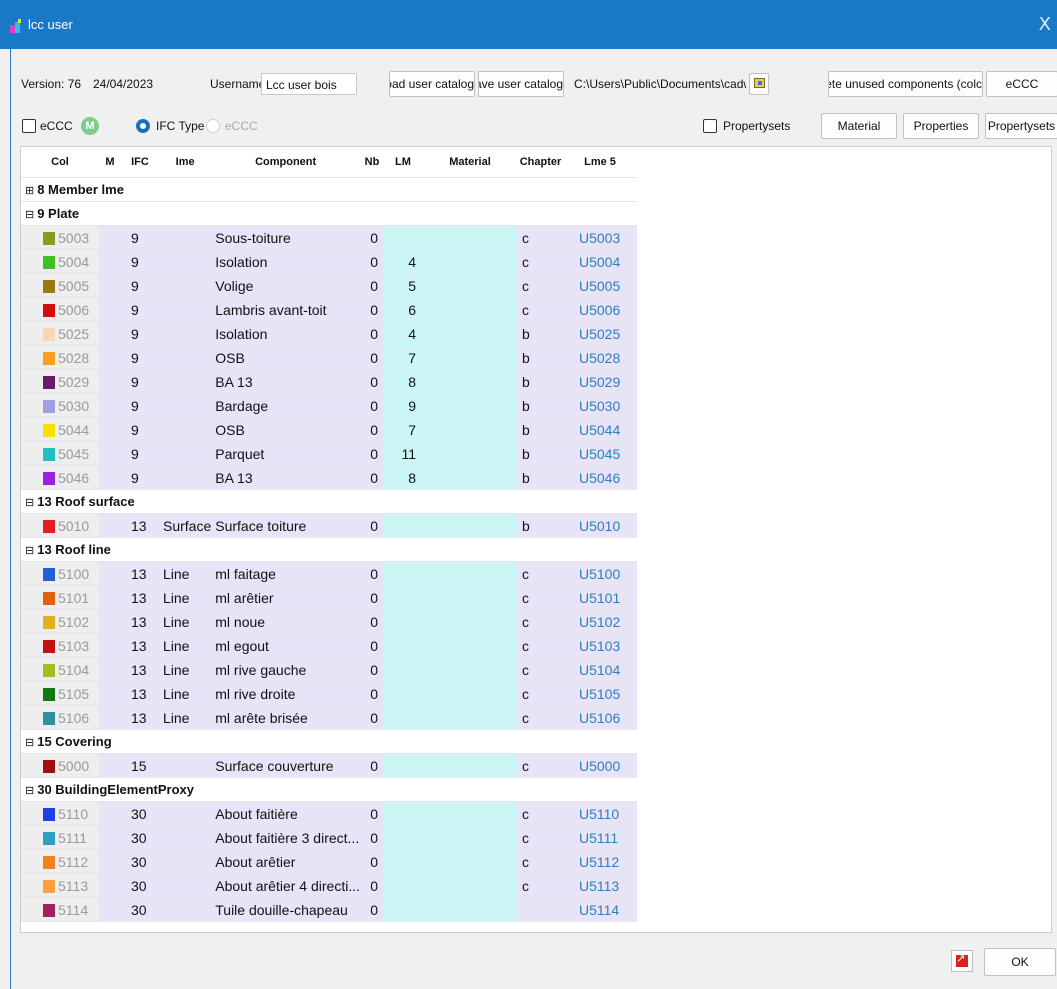 This screenshot has width=1057, height=989. Describe the element at coordinates (329, 357) in the screenshot. I see `table-row: 5028 9 OSB 0 7 b U5028` at that location.